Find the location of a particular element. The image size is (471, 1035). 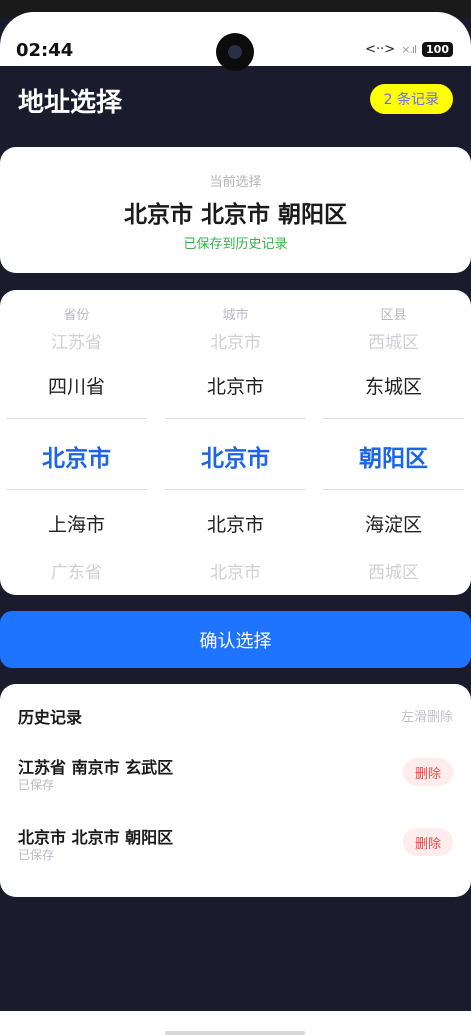

province-option: 广东省 is located at coordinates (76, 570).